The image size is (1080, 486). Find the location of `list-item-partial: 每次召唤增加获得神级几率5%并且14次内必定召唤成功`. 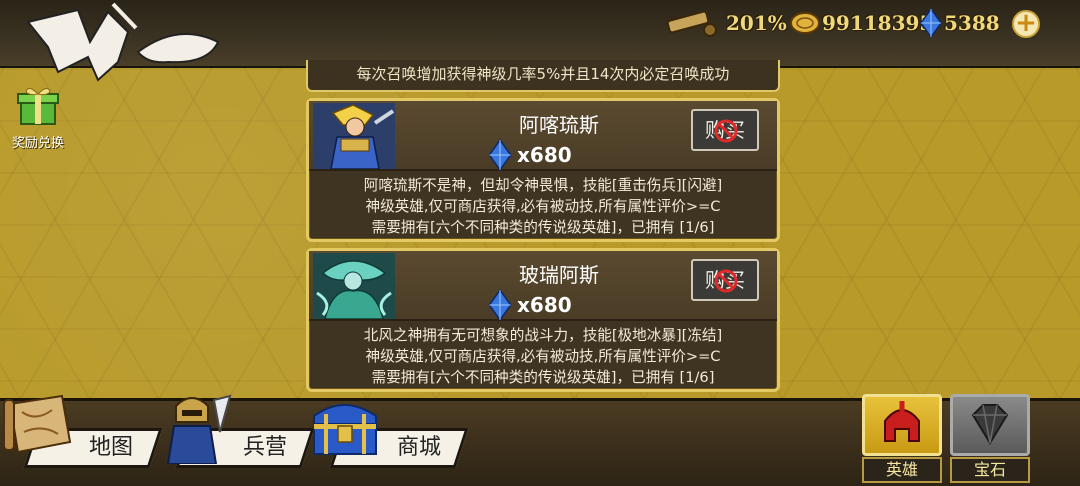

list-item-partial: 每次召唤增加获得神级几率5%并且14次内必定召唤成功 is located at coordinates (543, 76).